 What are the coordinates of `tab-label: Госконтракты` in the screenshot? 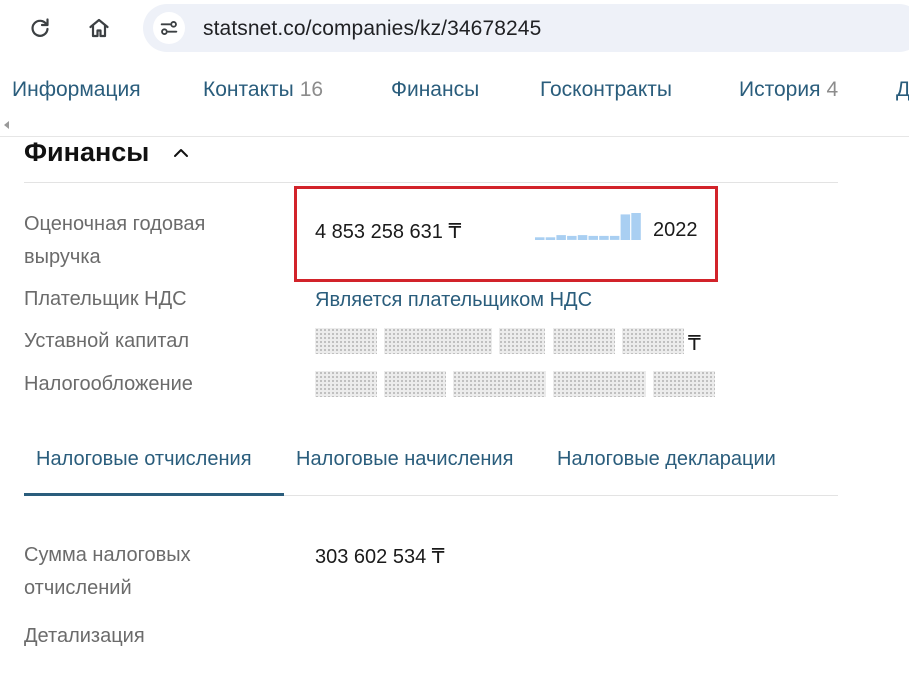 It's located at (606, 89).